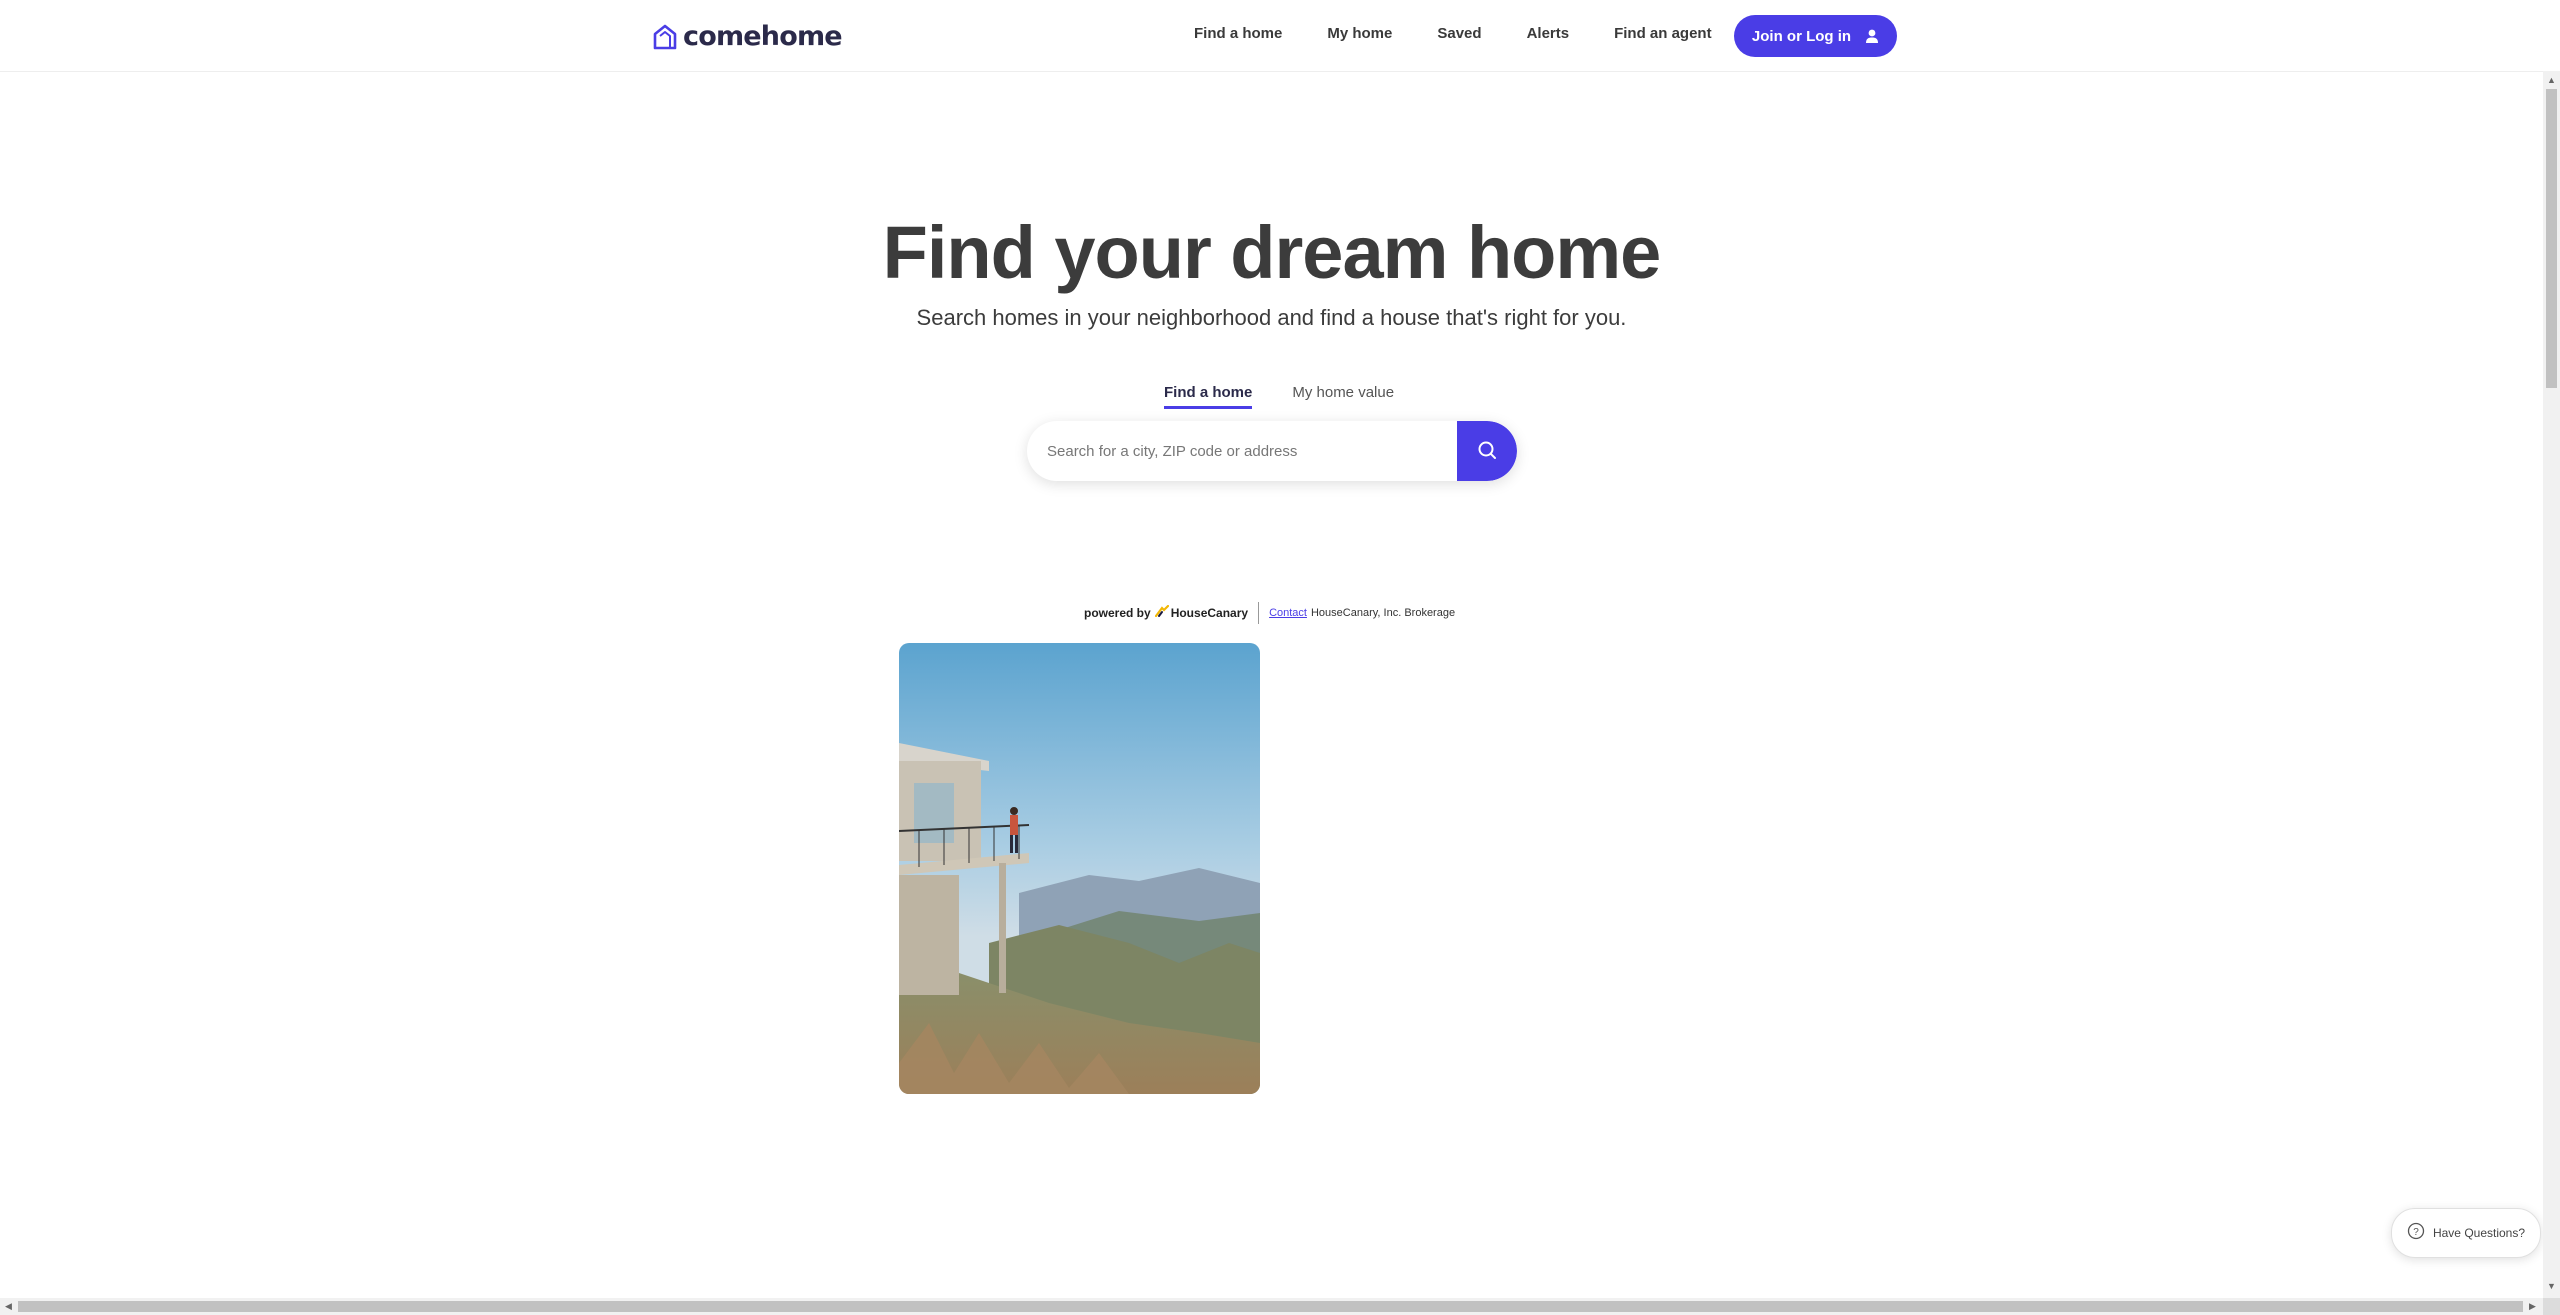 This screenshot has height=1315, width=2560. I want to click on tab-find-a-home: Find a home, so click(1208, 396).